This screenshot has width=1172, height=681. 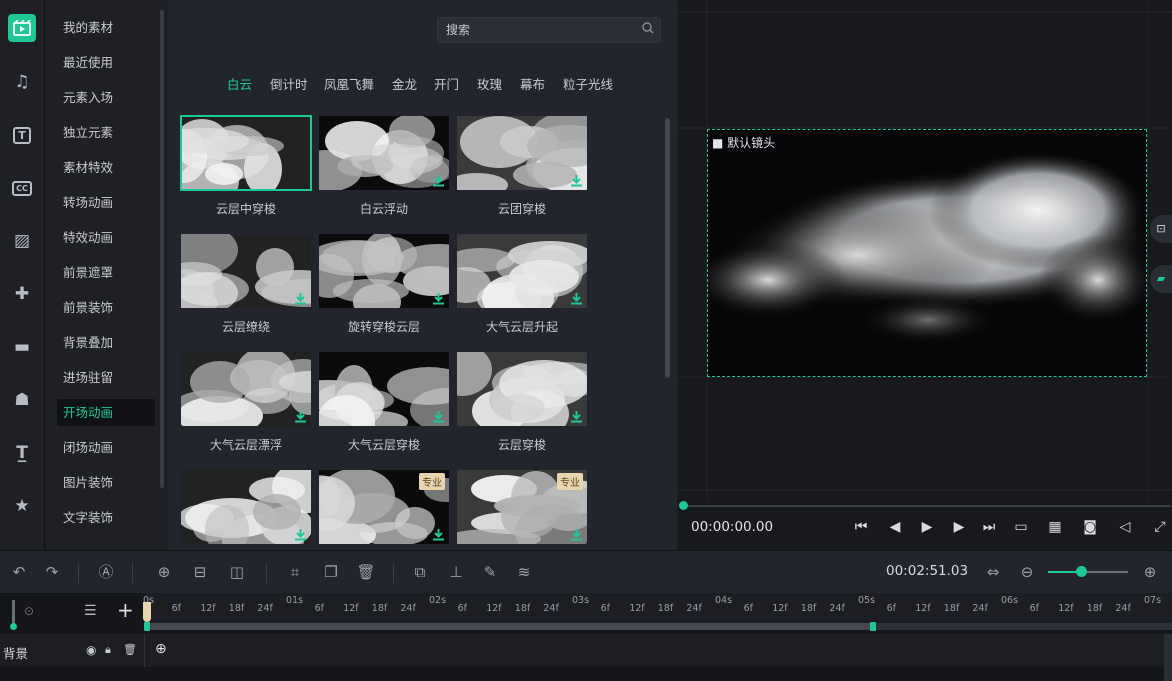 What do you see at coordinates (22, 188) in the screenshot?
I see `caption-icon: CC` at bounding box center [22, 188].